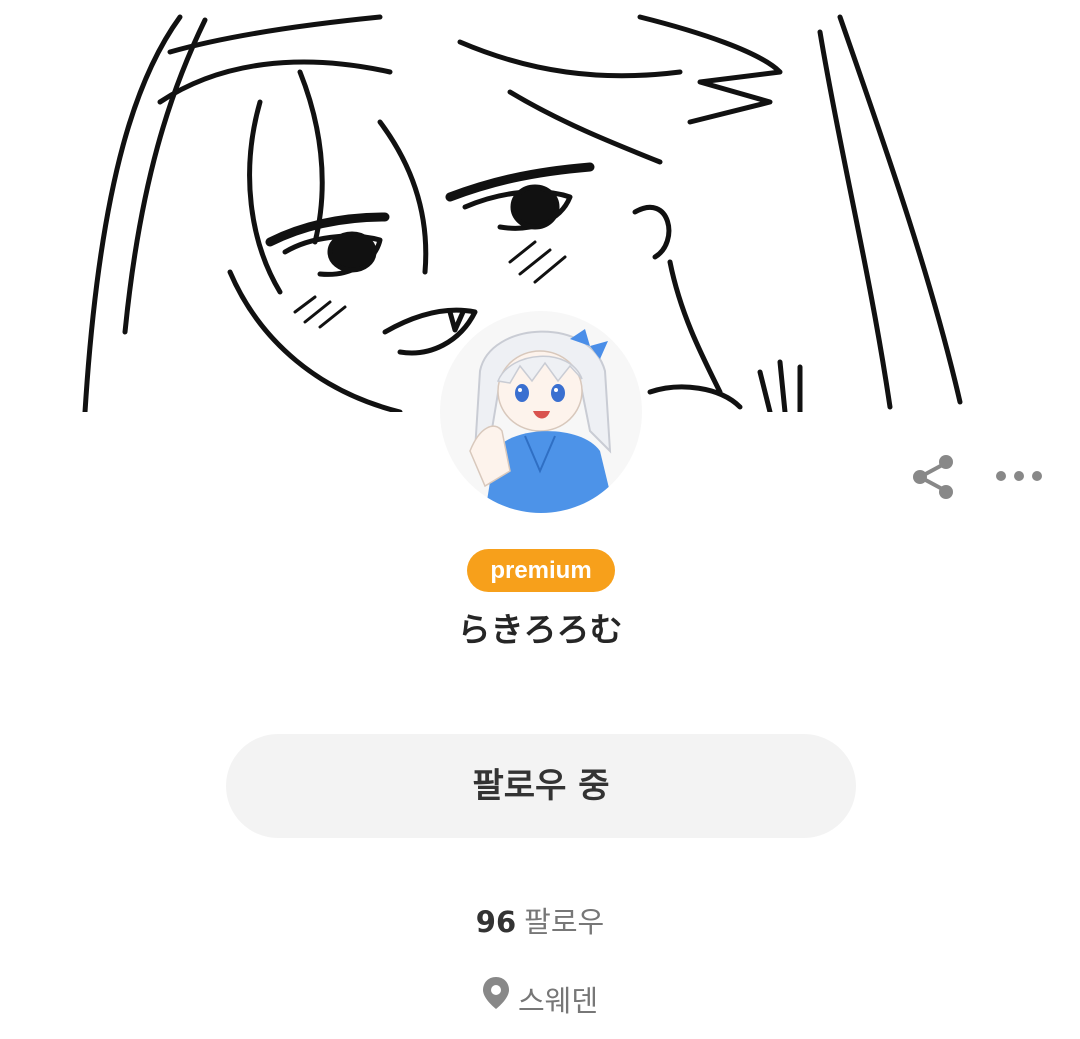 The image size is (1080, 1039). Describe the element at coordinates (496, 1000) in the screenshot. I see `location-pin-icon` at that location.